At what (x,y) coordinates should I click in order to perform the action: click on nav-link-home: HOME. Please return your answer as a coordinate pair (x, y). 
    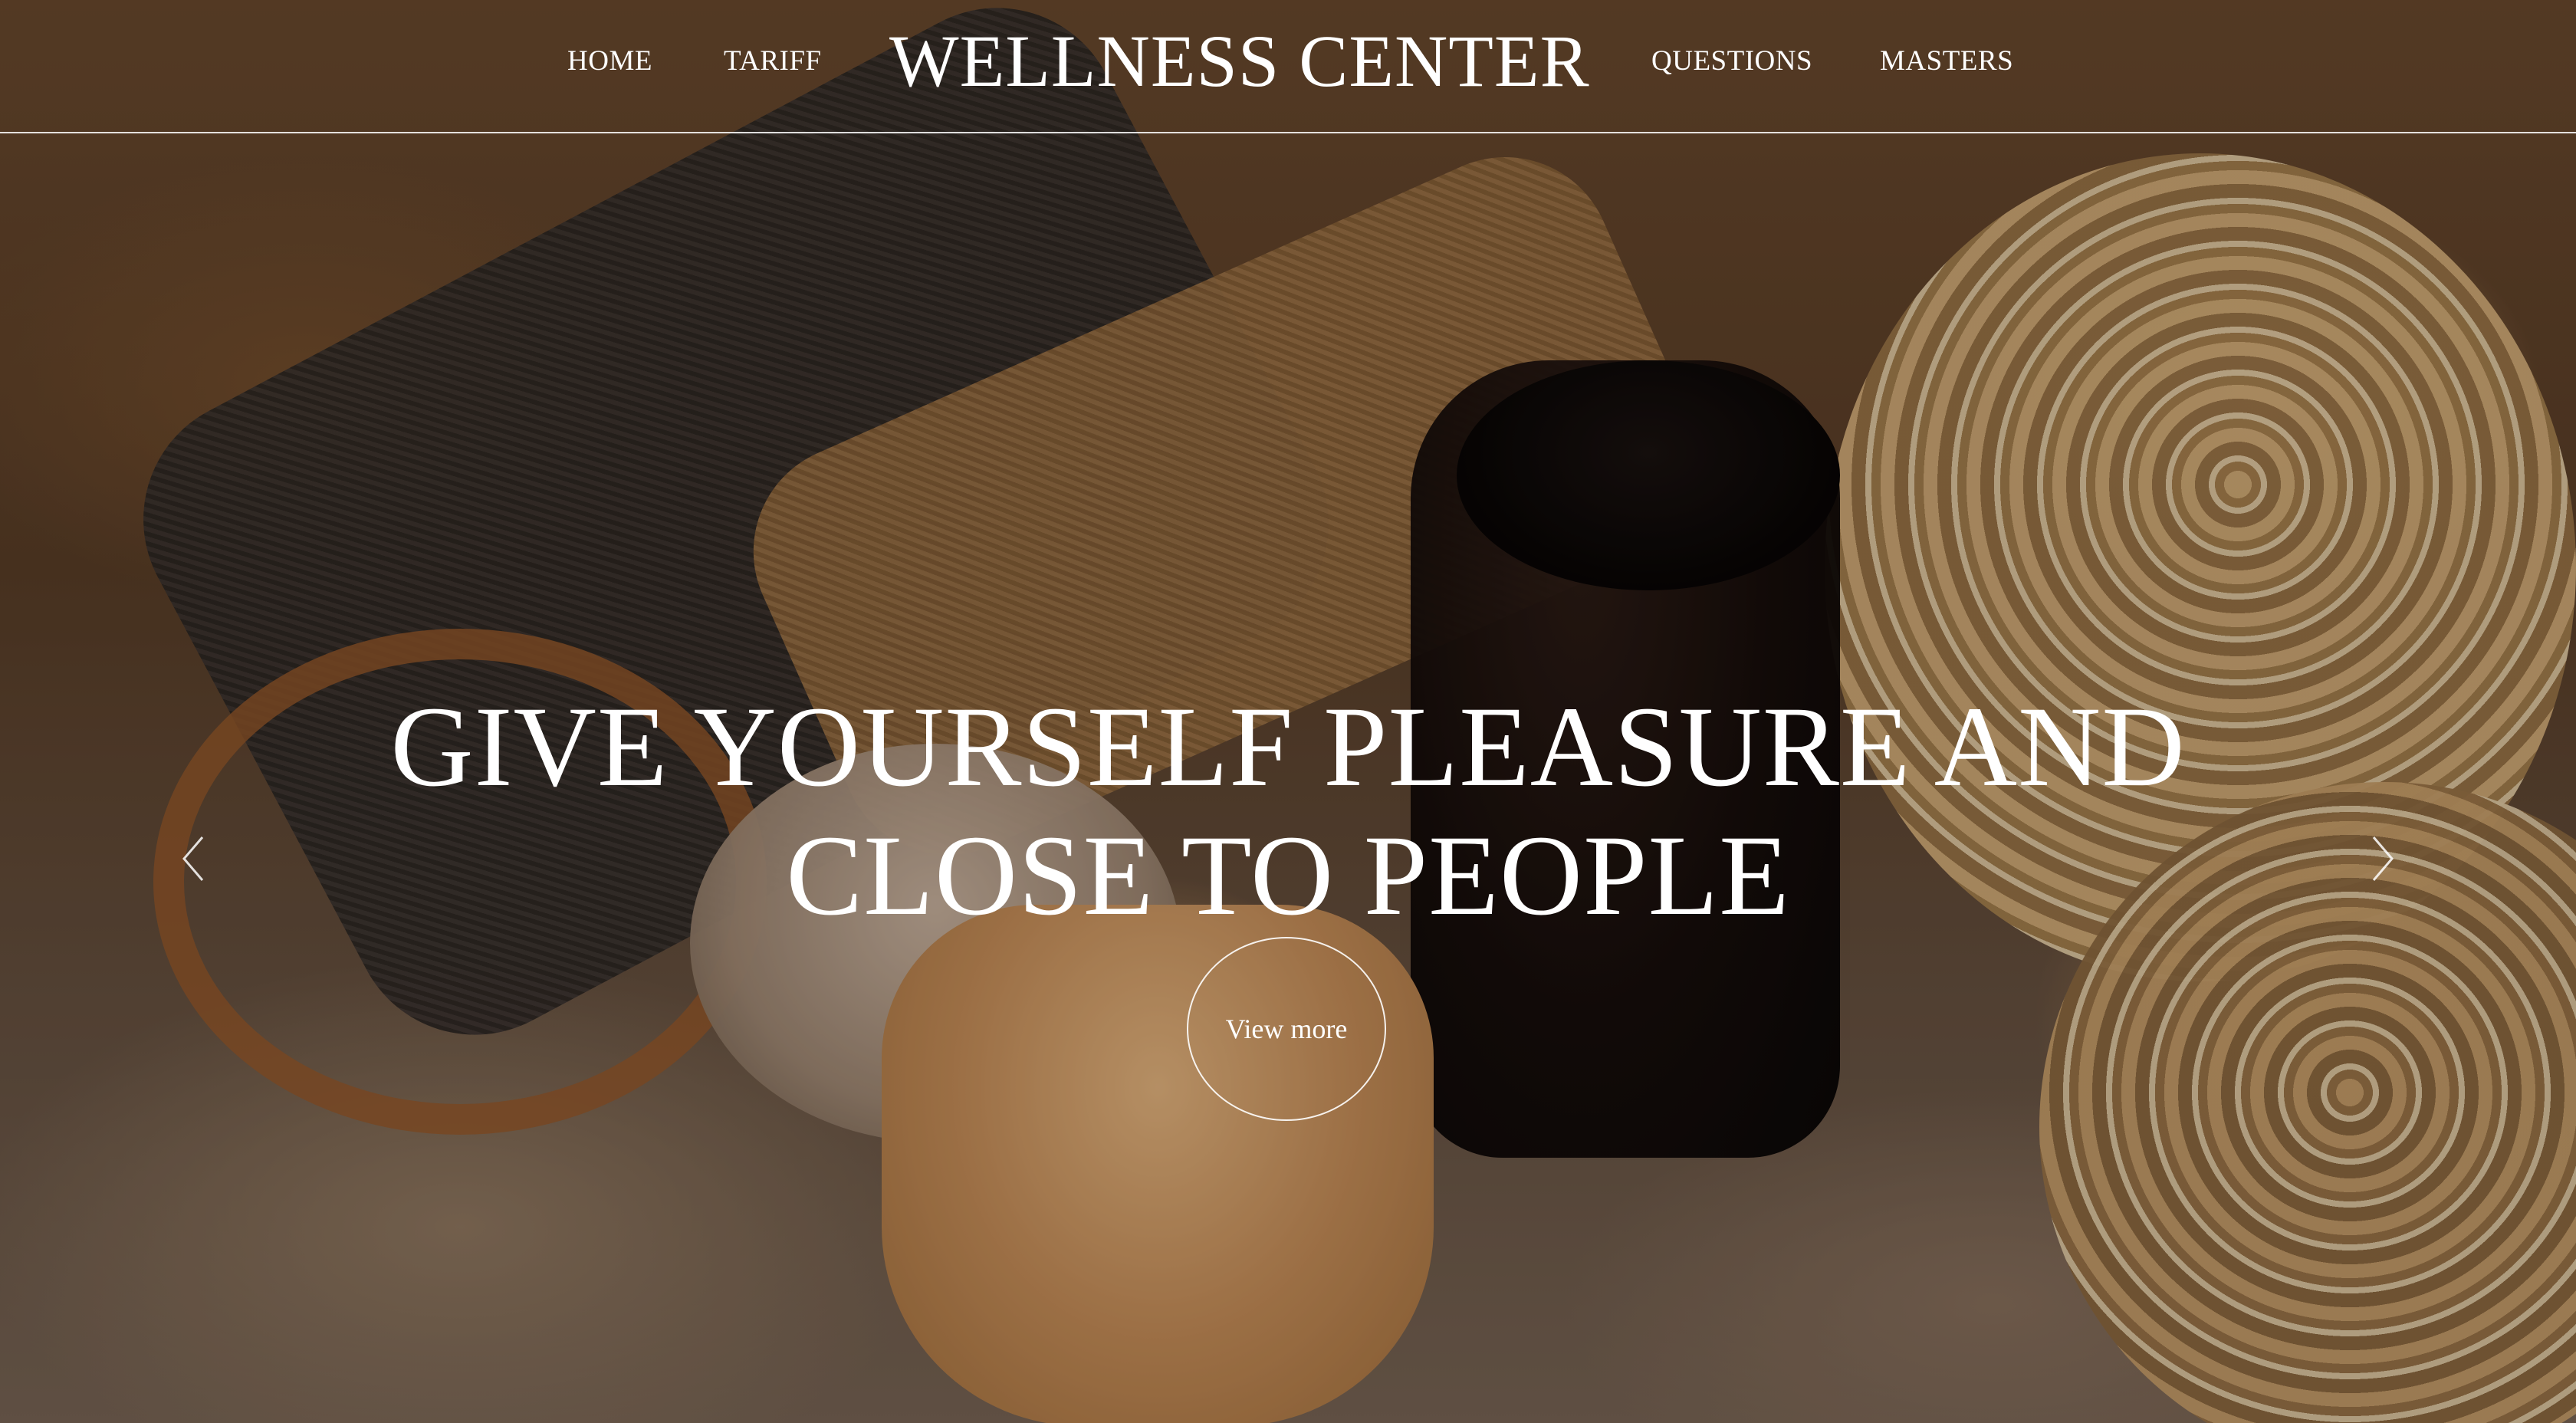
    Looking at the image, I should click on (609, 60).